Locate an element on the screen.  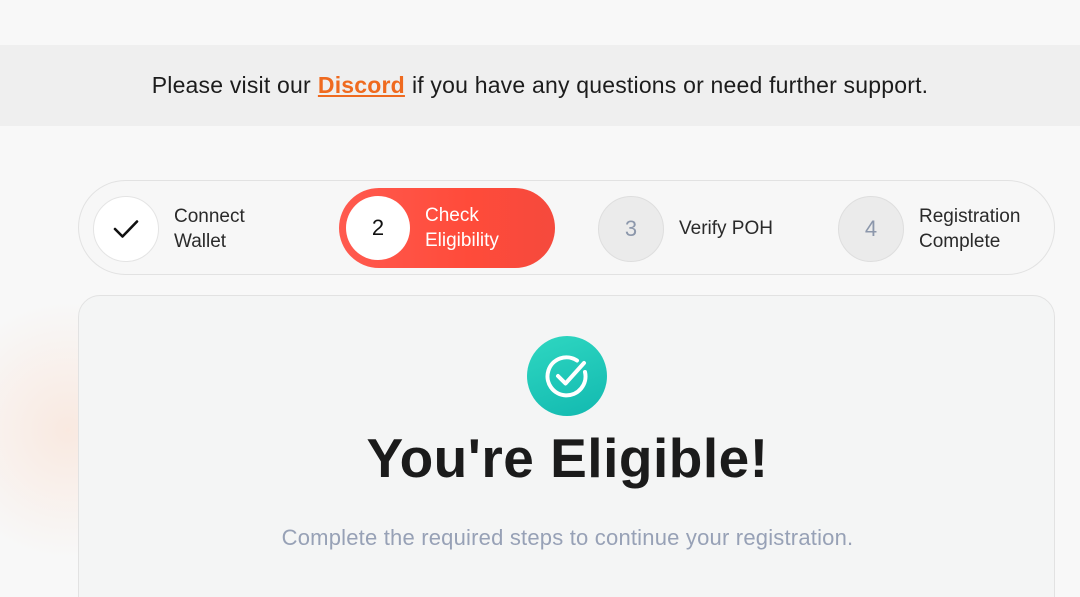
step-3-label-line1: Verify POH is located at coordinates (726, 228).